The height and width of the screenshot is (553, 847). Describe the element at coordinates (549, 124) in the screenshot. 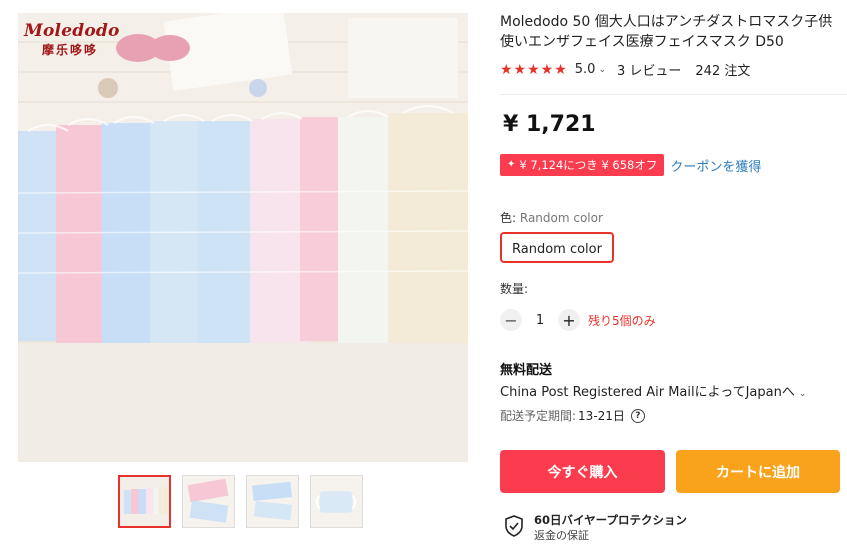

I see `price: ¥ 1,721` at that location.